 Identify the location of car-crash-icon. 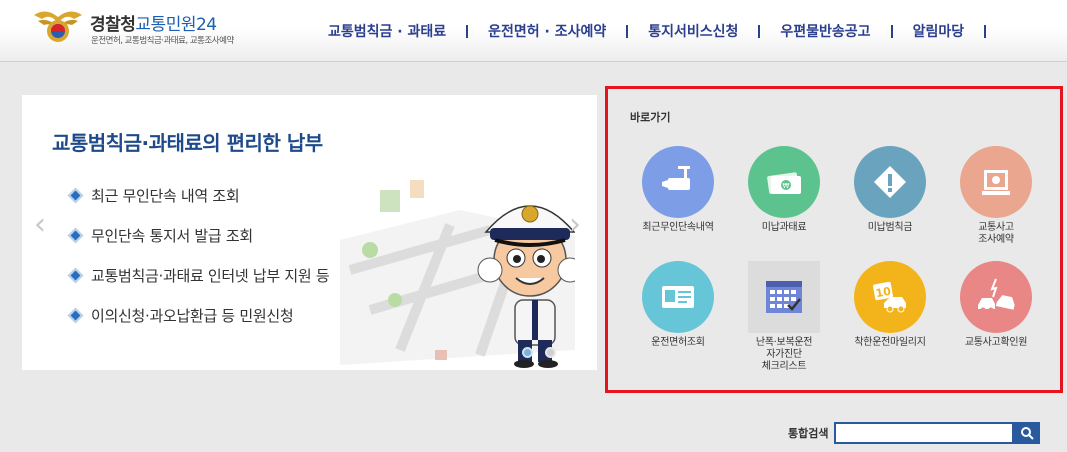
(996, 295).